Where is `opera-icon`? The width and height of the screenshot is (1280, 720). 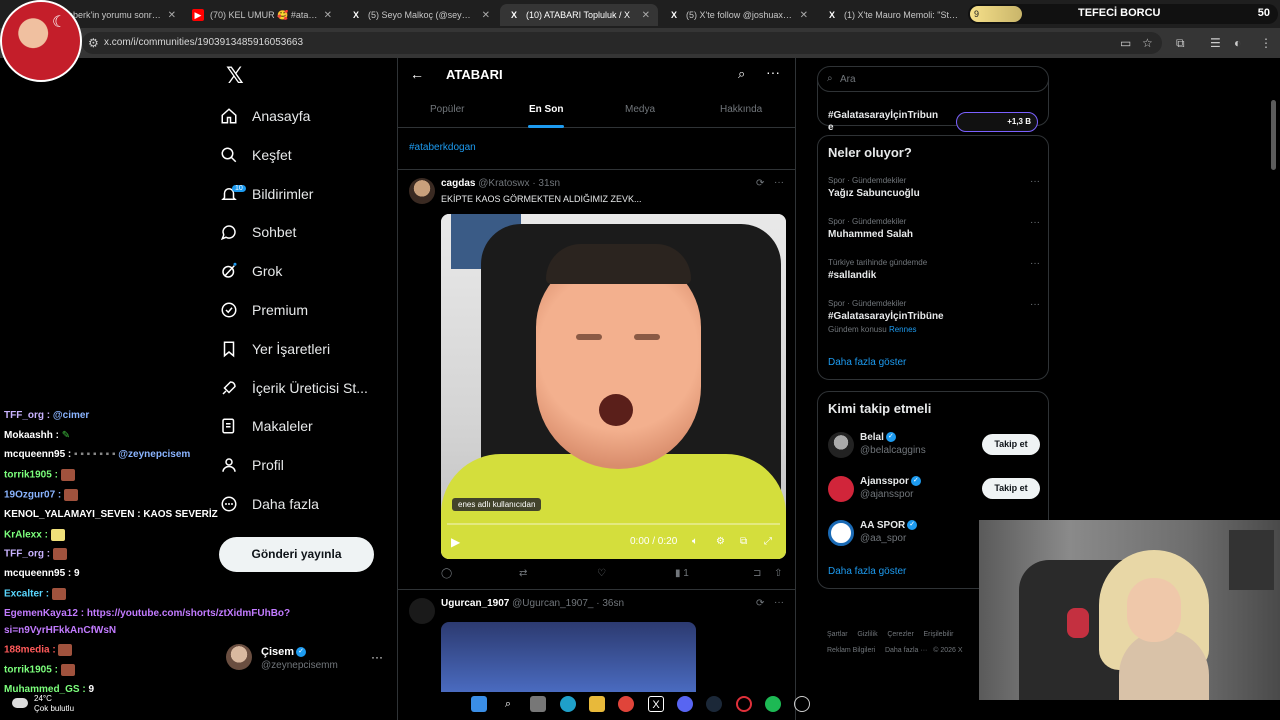
opera-icon is located at coordinates (744, 704).